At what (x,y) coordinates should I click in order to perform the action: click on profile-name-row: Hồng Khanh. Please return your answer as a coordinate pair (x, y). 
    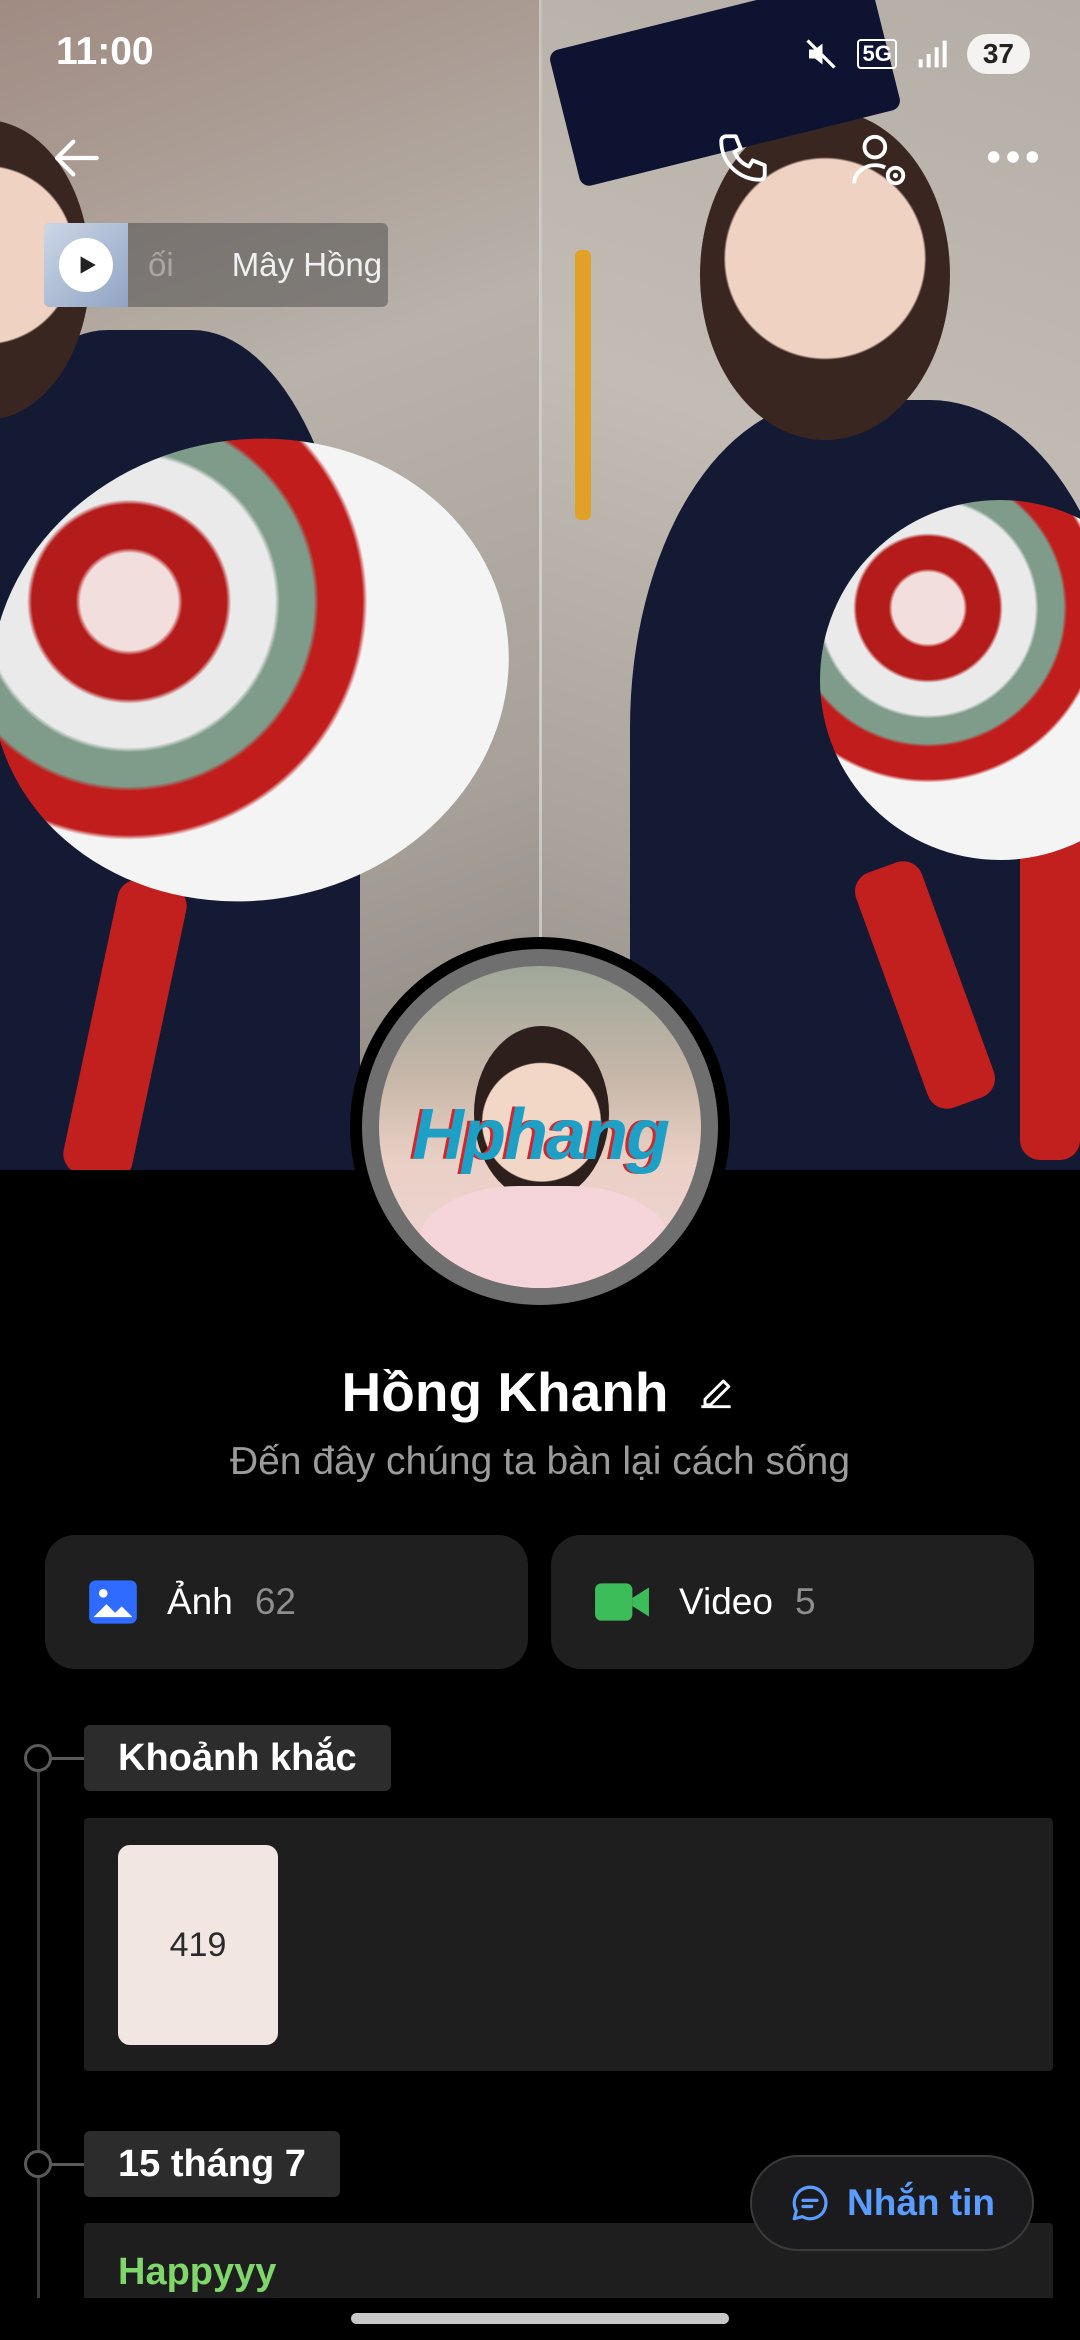
    Looking at the image, I should click on (540, 1392).